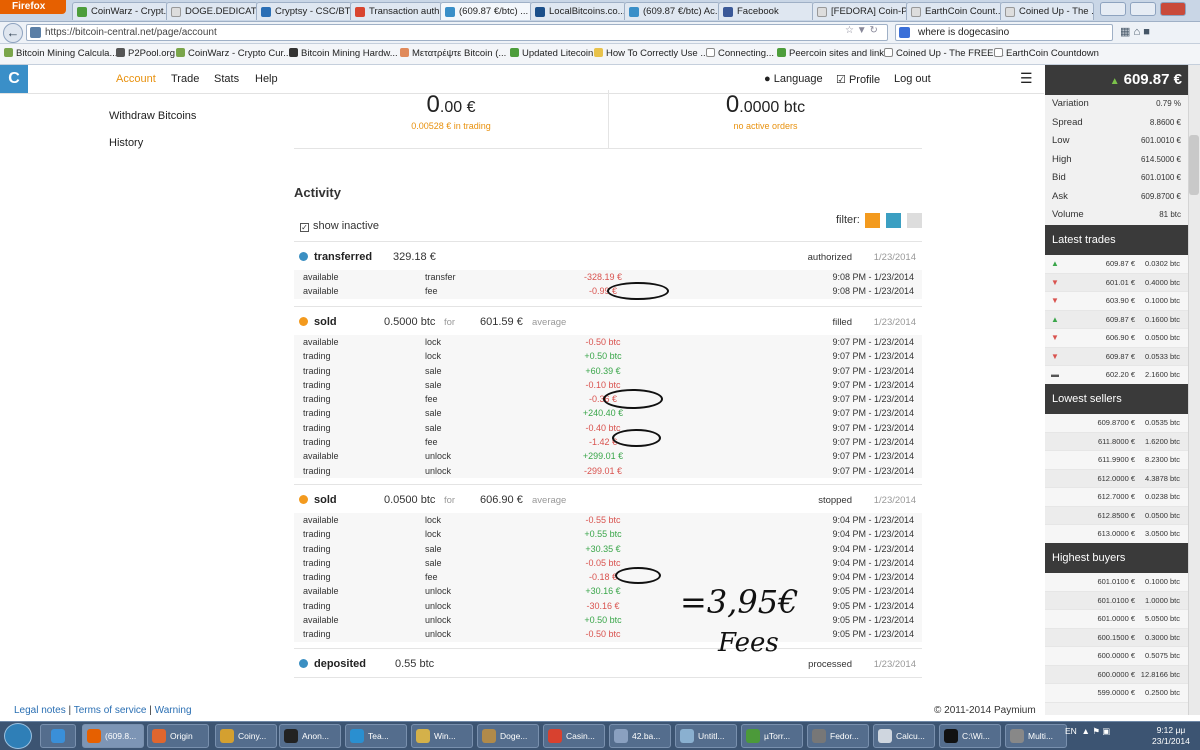 This screenshot has width=1200, height=750. I want to click on menu-icon: ▦, so click(1125, 32).